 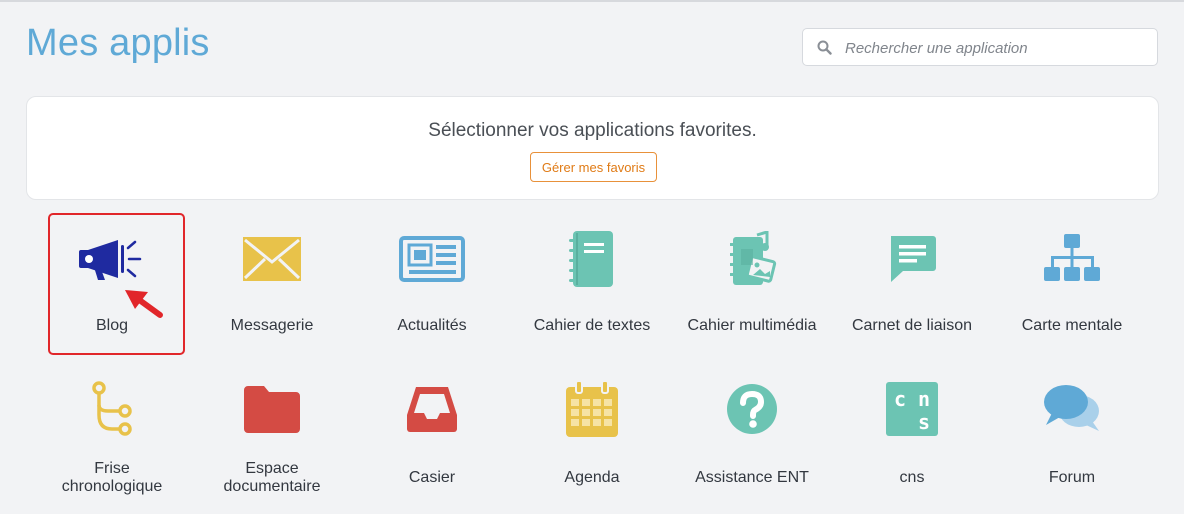 What do you see at coordinates (824, 47) in the screenshot?
I see `search-icon` at bounding box center [824, 47].